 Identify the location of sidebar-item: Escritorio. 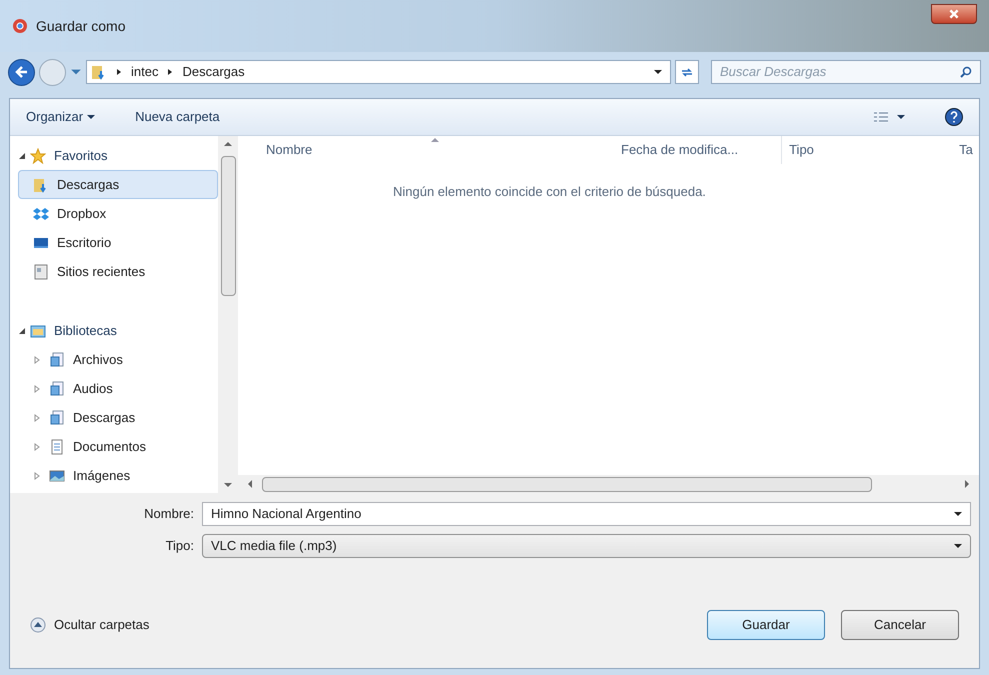
(118, 242).